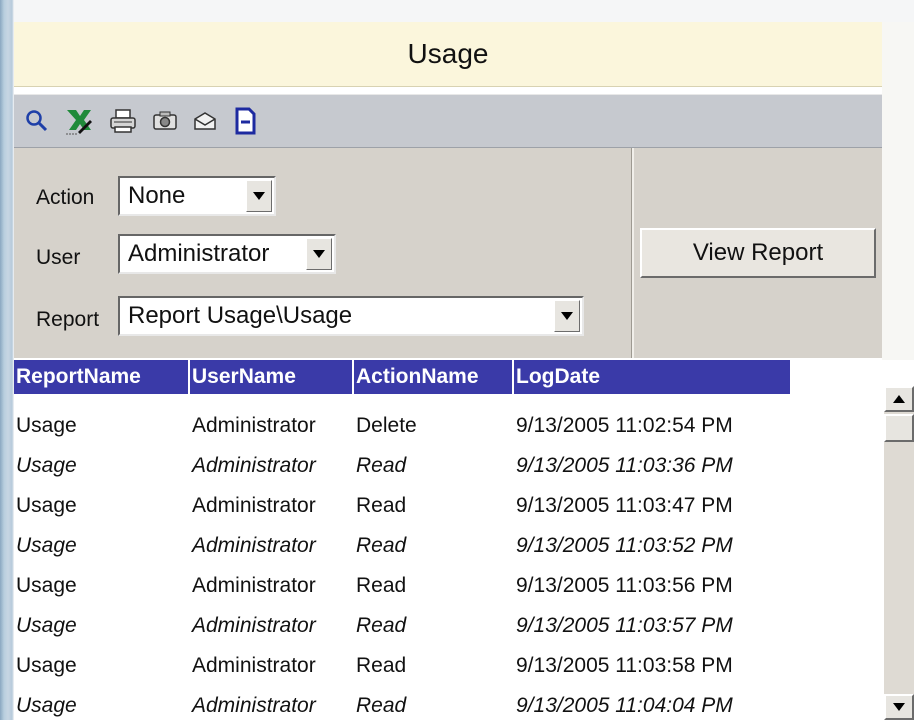  I want to click on vertical-scrollbar, so click(899, 553).